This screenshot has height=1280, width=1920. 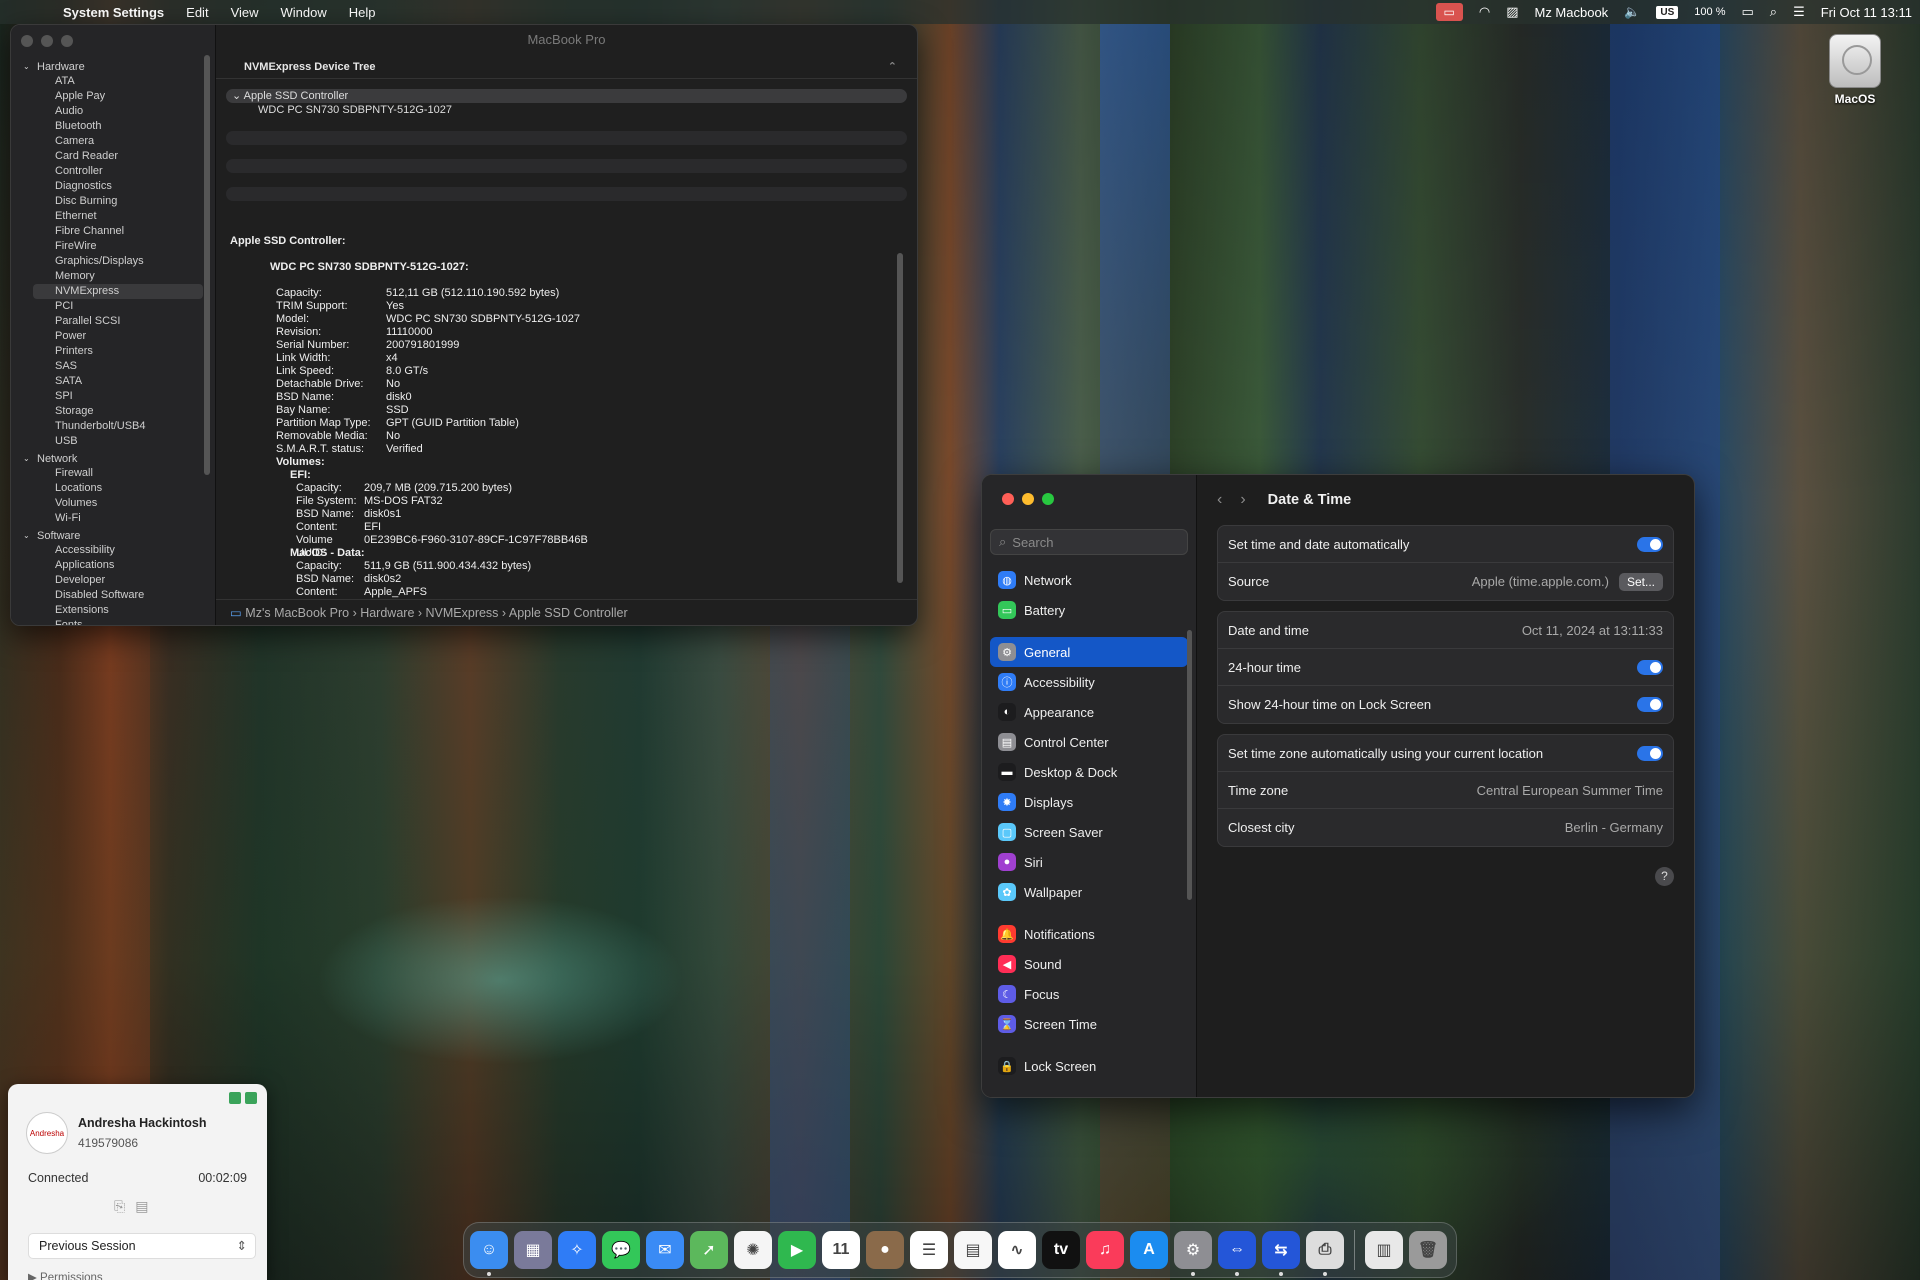 What do you see at coordinates (1089, 712) in the screenshot?
I see `sidebar-item-appearance: ◐ Appearance` at bounding box center [1089, 712].